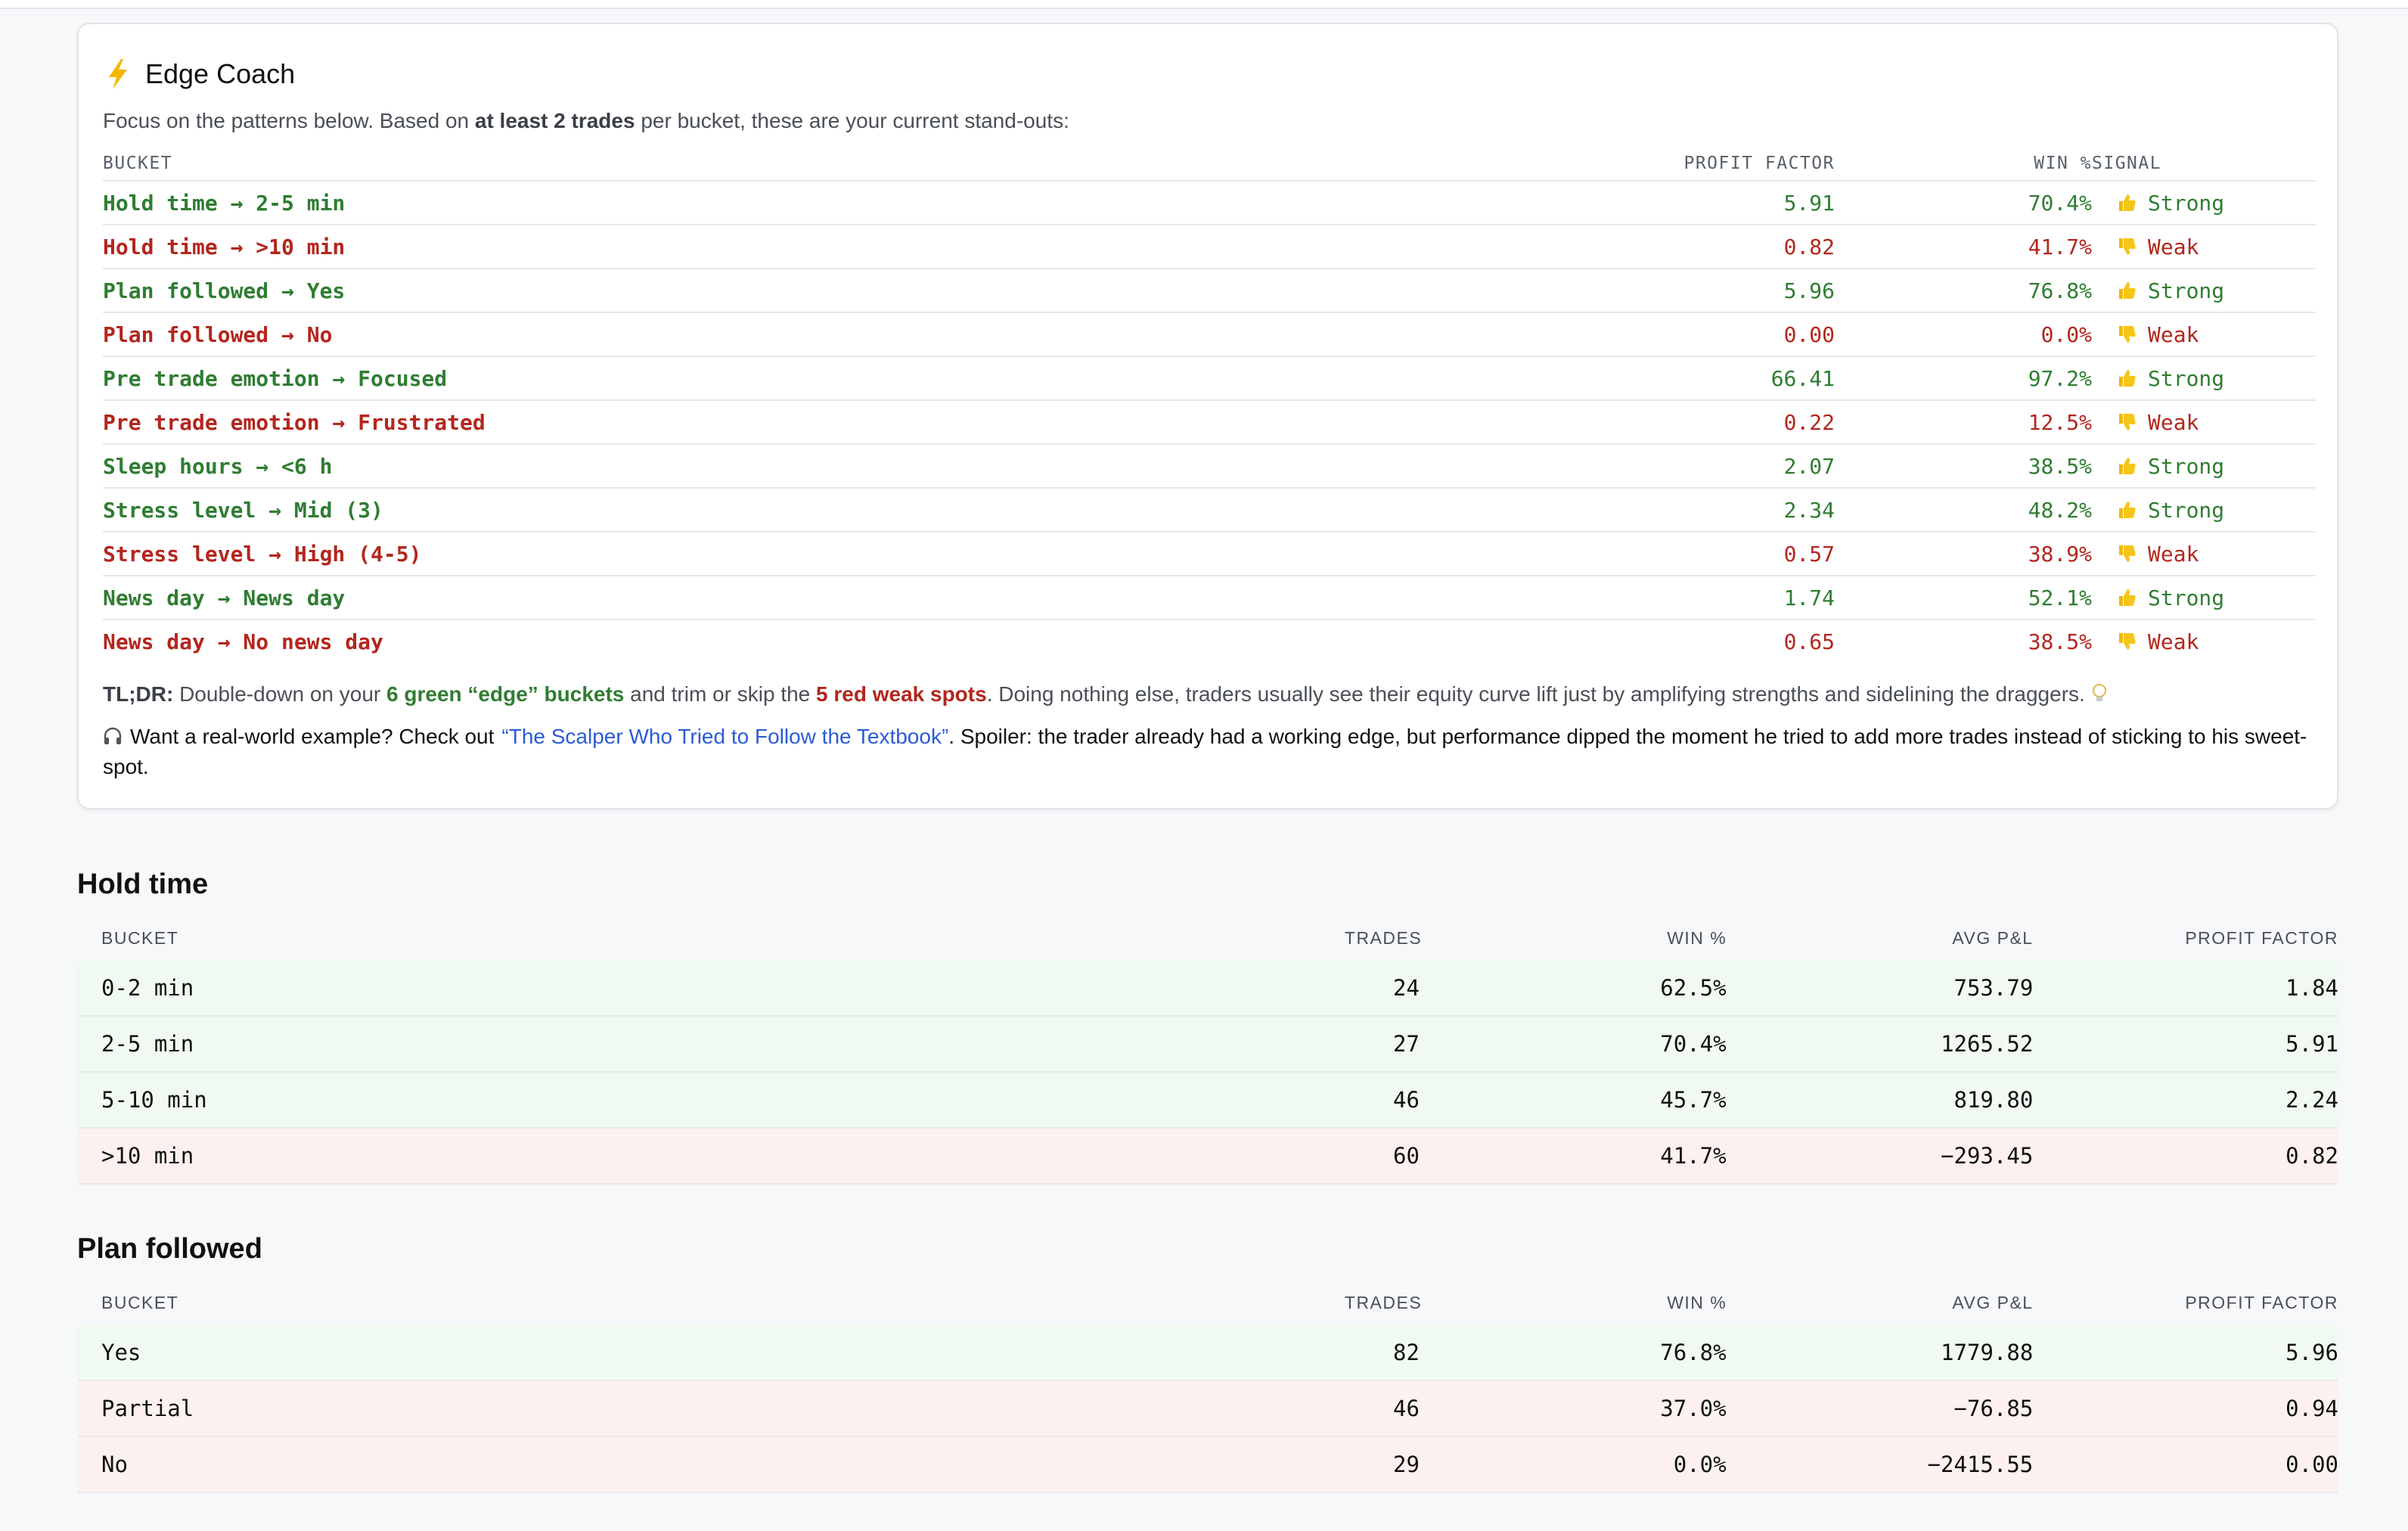 Image resolution: width=2408 pixels, height=1531 pixels. Describe the element at coordinates (1693, 1044) in the screenshot. I see `row-win-rate: 70.4%` at that location.